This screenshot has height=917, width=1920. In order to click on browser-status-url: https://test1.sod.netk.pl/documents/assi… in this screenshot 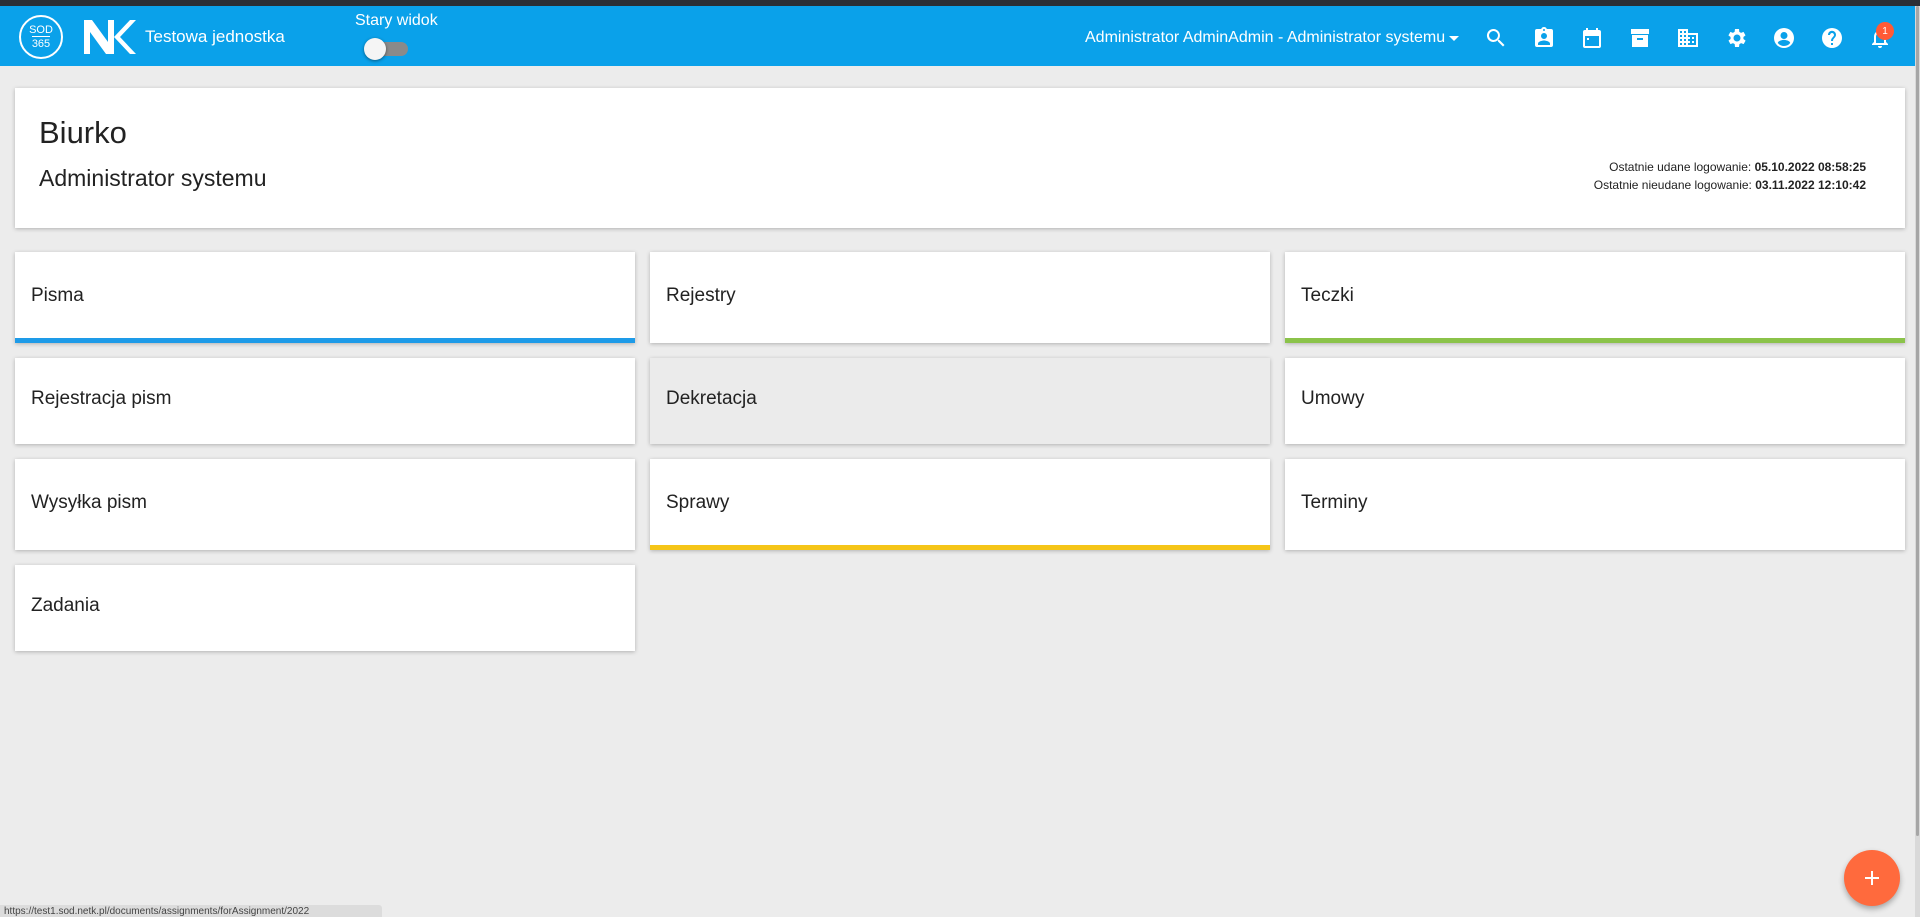, I will do `click(191, 911)`.